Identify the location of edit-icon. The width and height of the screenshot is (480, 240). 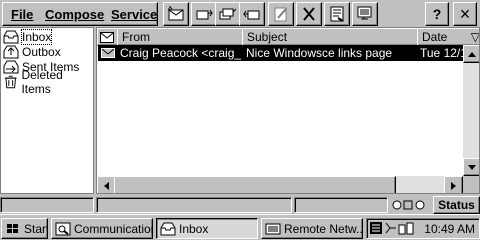
(280, 14).